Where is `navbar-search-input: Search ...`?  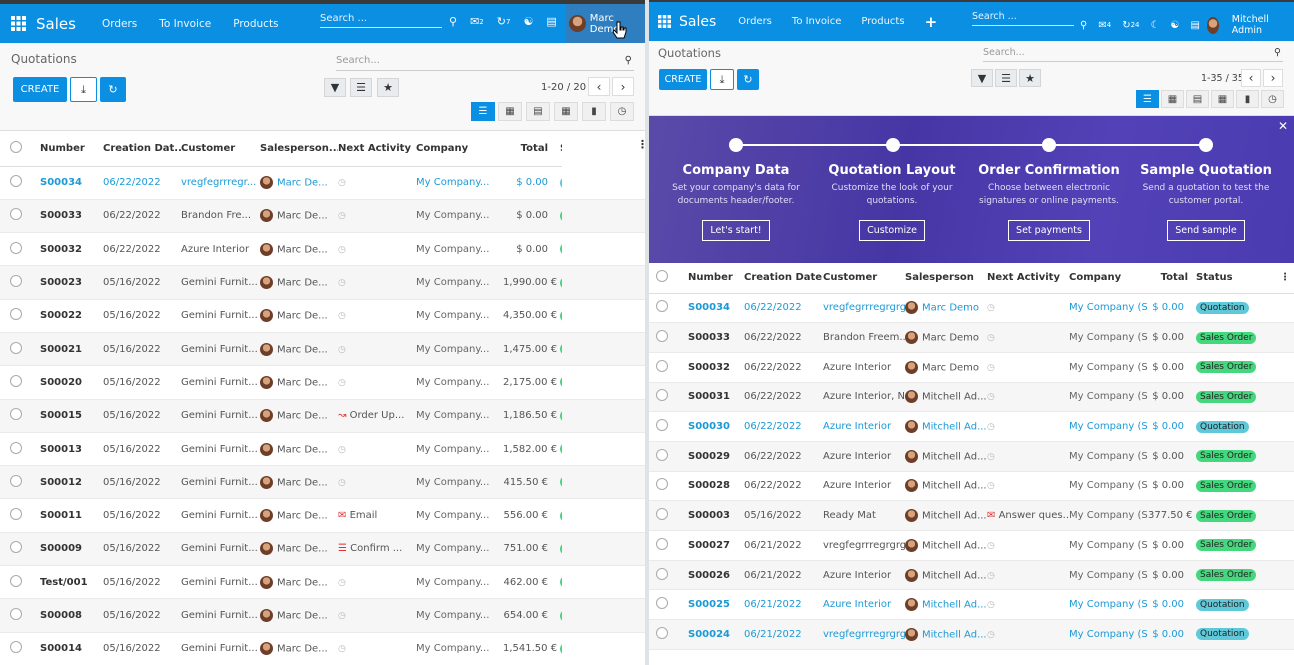 navbar-search-input: Search ... is located at coordinates (1023, 18).